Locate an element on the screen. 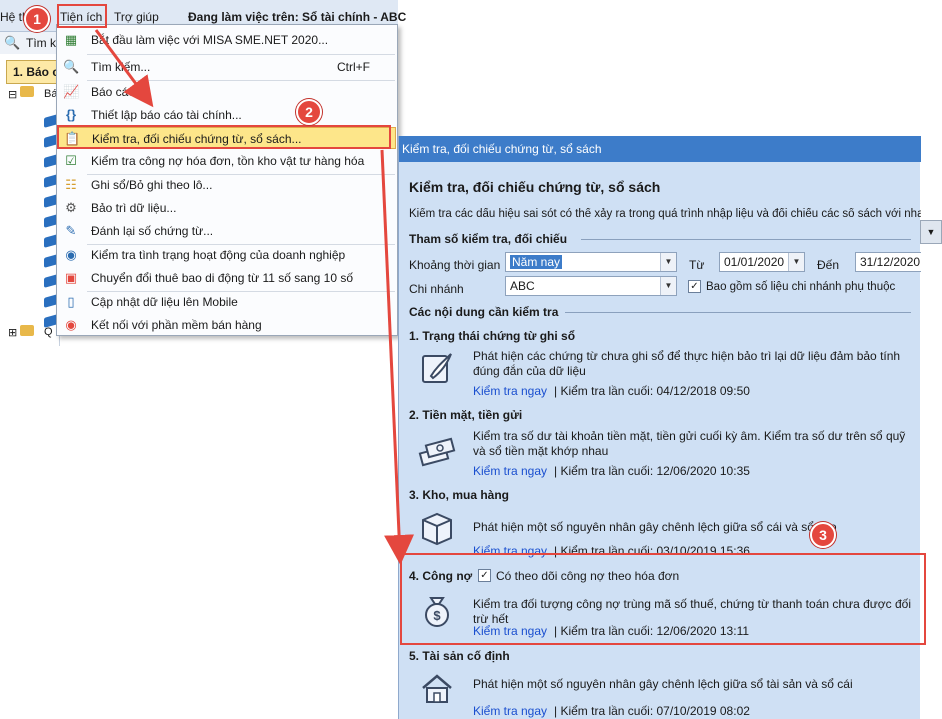  menu-item-sales-connect: ◉ Kết nối với phần mềm bán hàng is located at coordinates (227, 325).